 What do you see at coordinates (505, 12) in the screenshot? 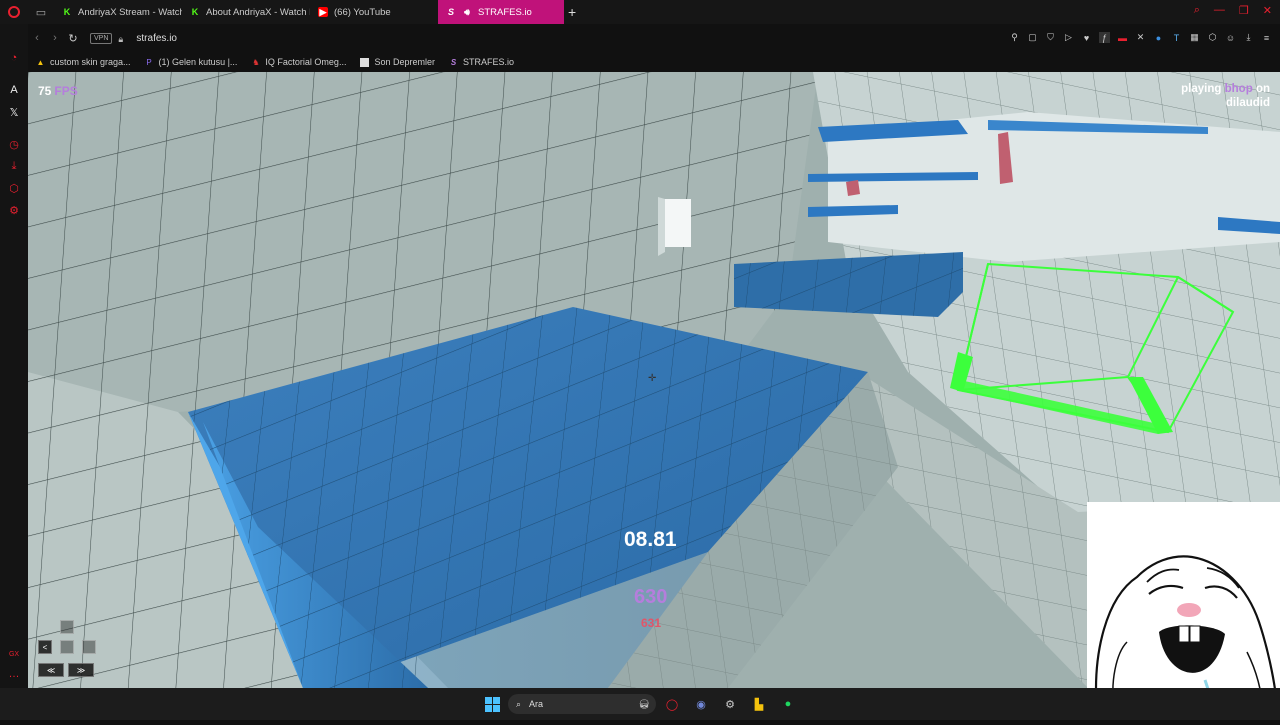
I see `tab-label: STRAFES.io` at bounding box center [505, 12].